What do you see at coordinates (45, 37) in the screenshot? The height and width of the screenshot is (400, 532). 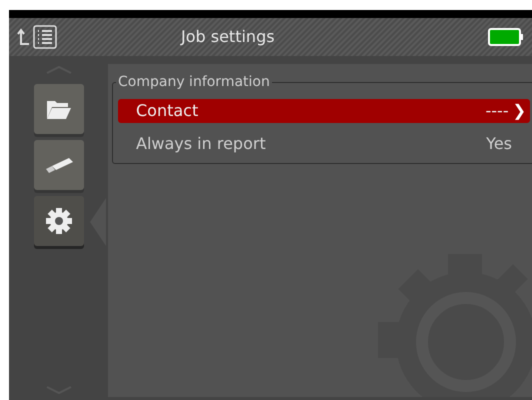 I see `list-icon` at bounding box center [45, 37].